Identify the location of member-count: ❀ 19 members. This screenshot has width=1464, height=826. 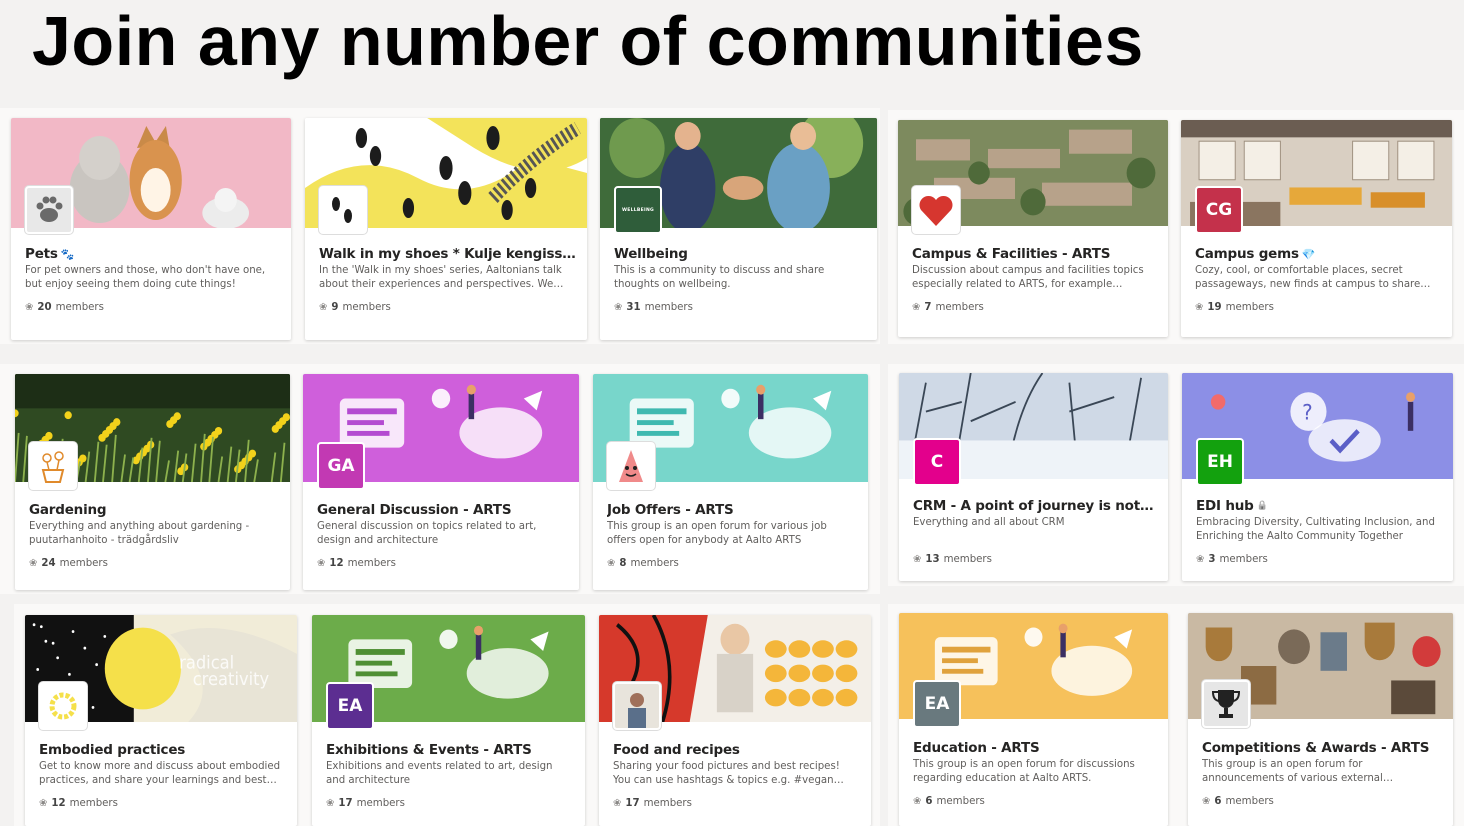
(1234, 307).